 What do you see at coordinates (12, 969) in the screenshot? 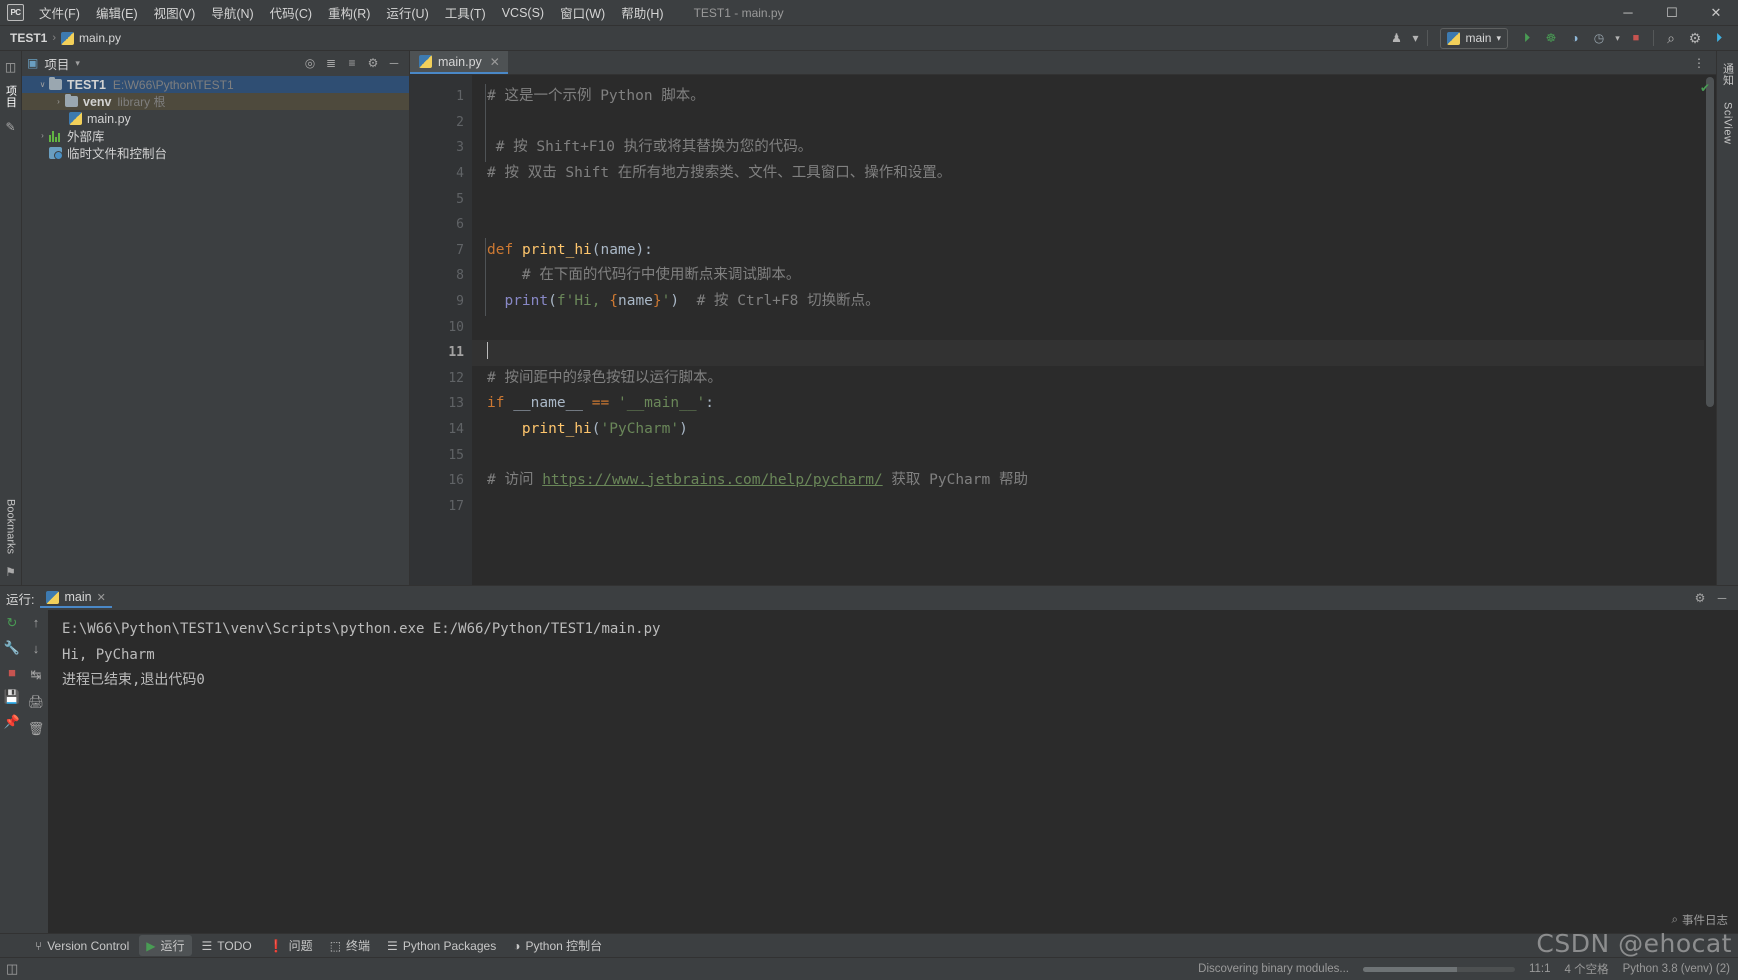
I see `layout-toggle-icon: ◫` at bounding box center [12, 969].